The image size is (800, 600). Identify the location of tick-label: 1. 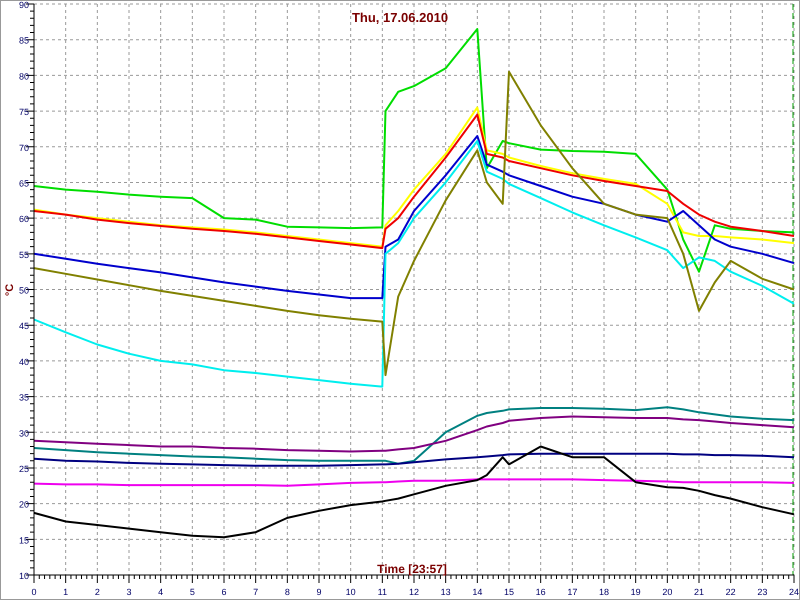
(65, 592).